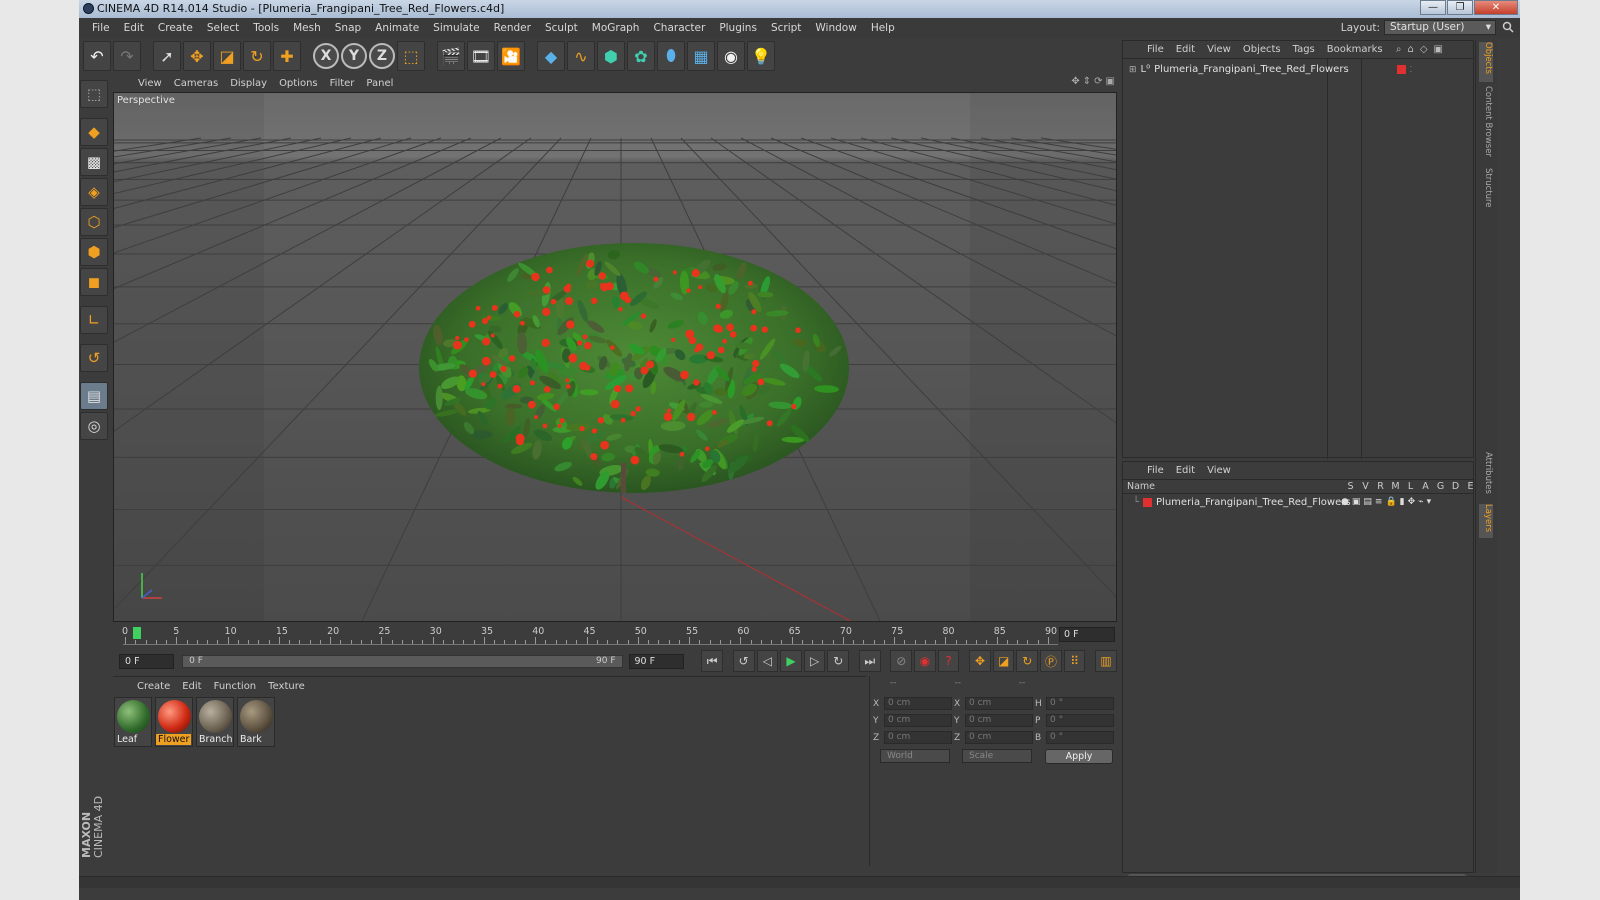  I want to click on timeline-window-icon: ▥, so click(1106, 661).